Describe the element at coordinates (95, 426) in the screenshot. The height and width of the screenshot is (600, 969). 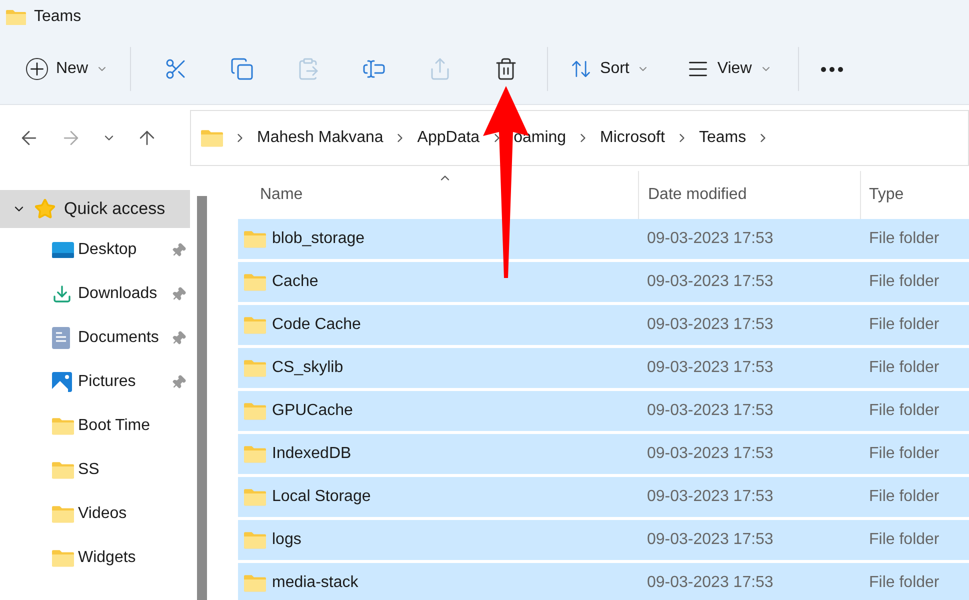
I see `sidebar-item: Boot Time` at that location.